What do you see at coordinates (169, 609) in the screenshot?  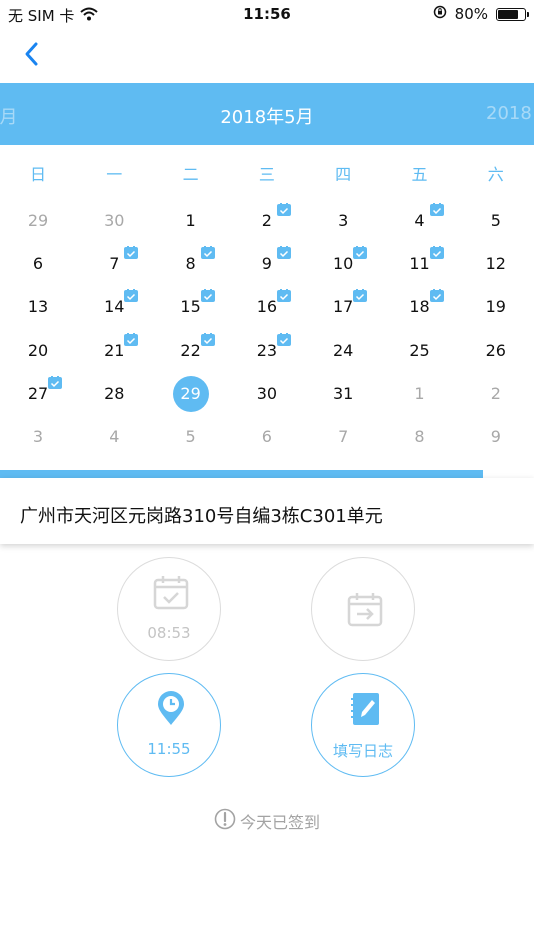 I see `checkin-button: 08:53` at bounding box center [169, 609].